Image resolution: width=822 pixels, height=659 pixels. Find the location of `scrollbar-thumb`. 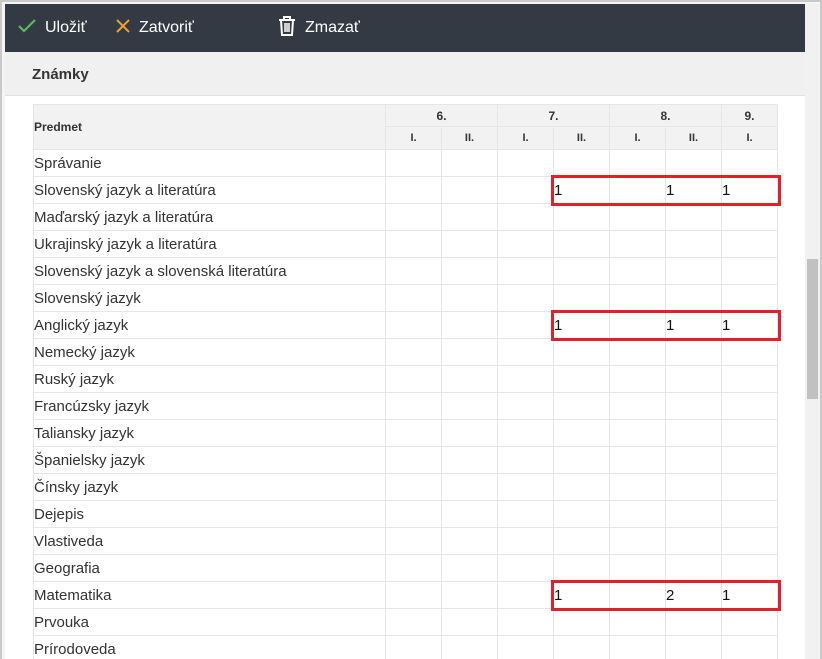

scrollbar-thumb is located at coordinates (812, 329).